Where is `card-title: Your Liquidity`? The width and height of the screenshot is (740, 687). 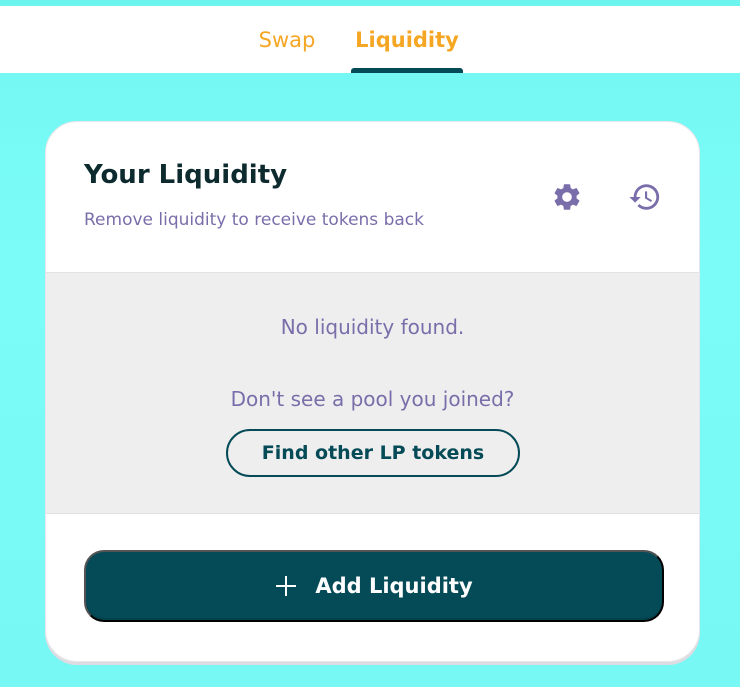 card-title: Your Liquidity is located at coordinates (186, 175).